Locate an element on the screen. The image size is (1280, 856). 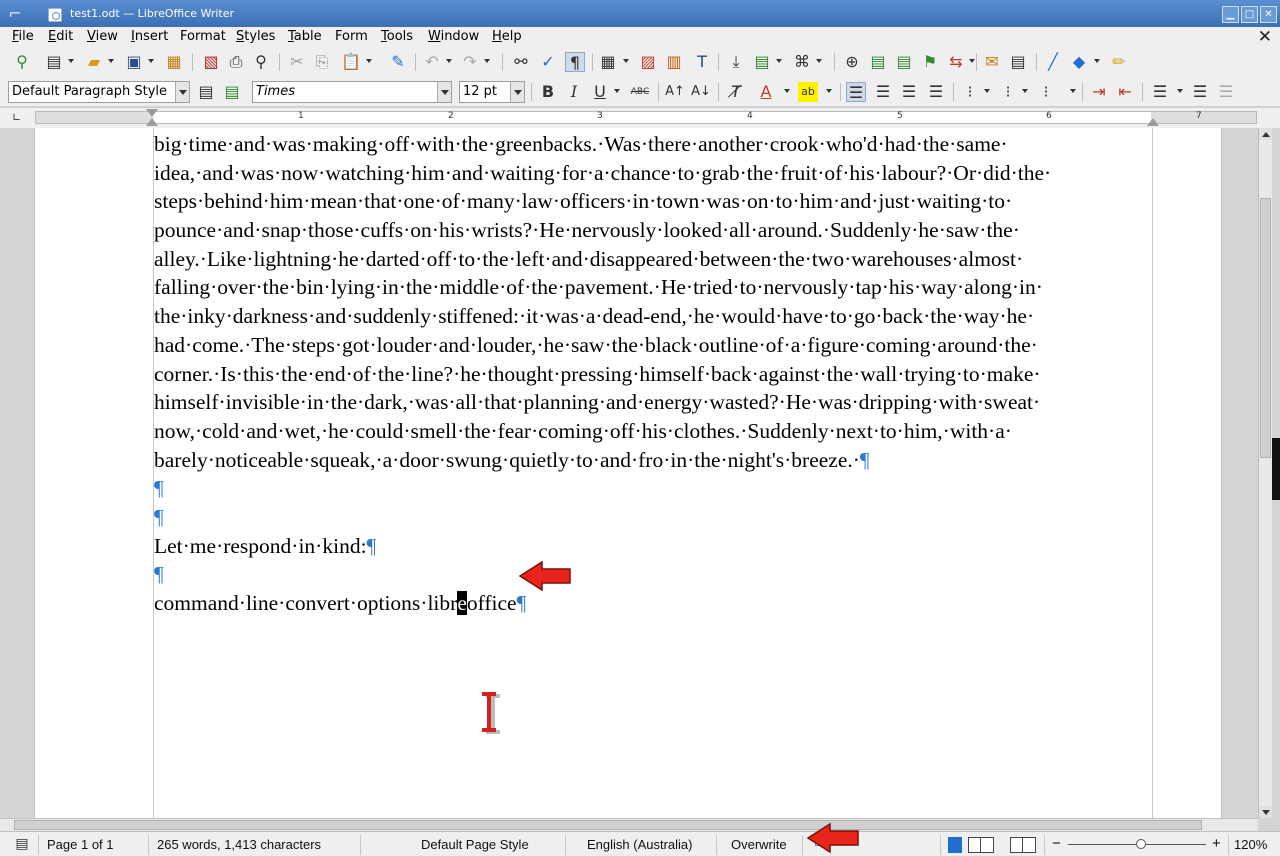
track-changes-icon: ▤ is located at coordinates (1018, 62).